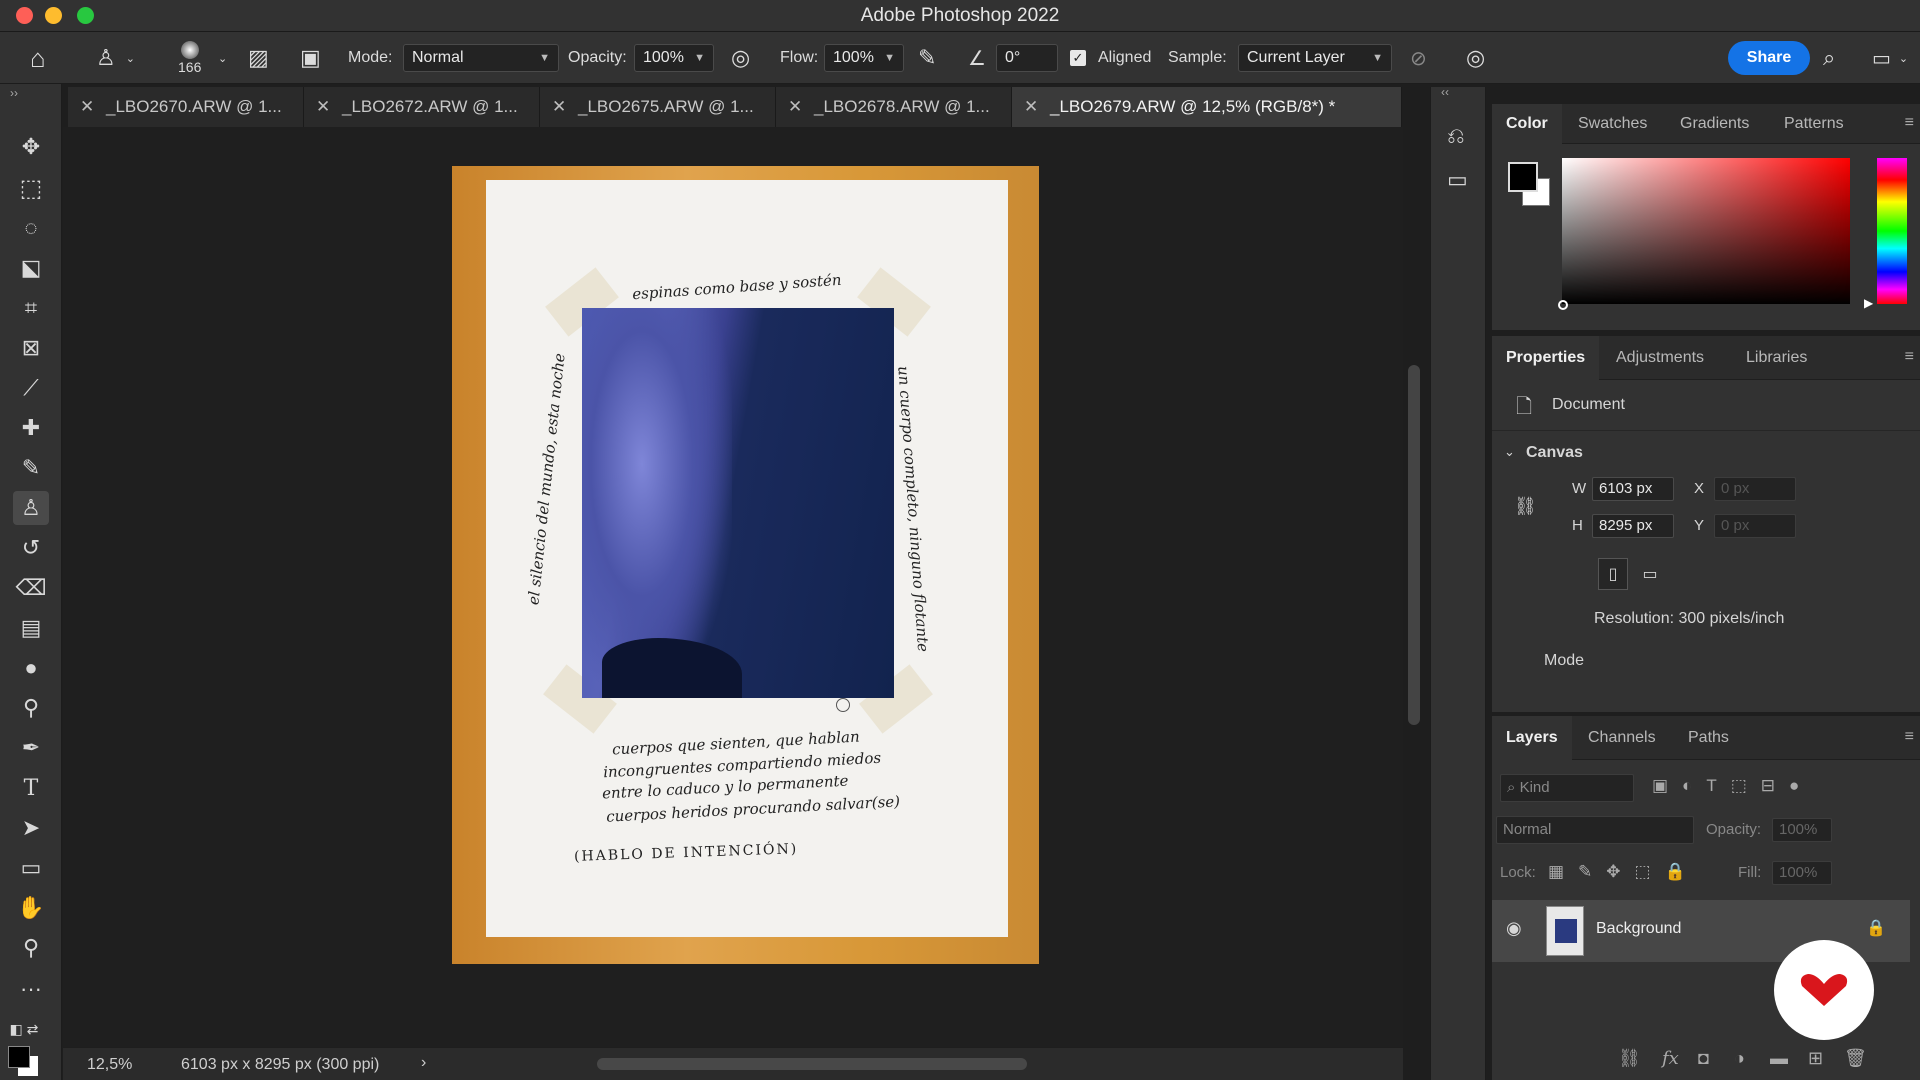 The image size is (1920, 1080). Describe the element at coordinates (31, 188) in the screenshot. I see `marquee-tool-icon: ⬚` at that location.